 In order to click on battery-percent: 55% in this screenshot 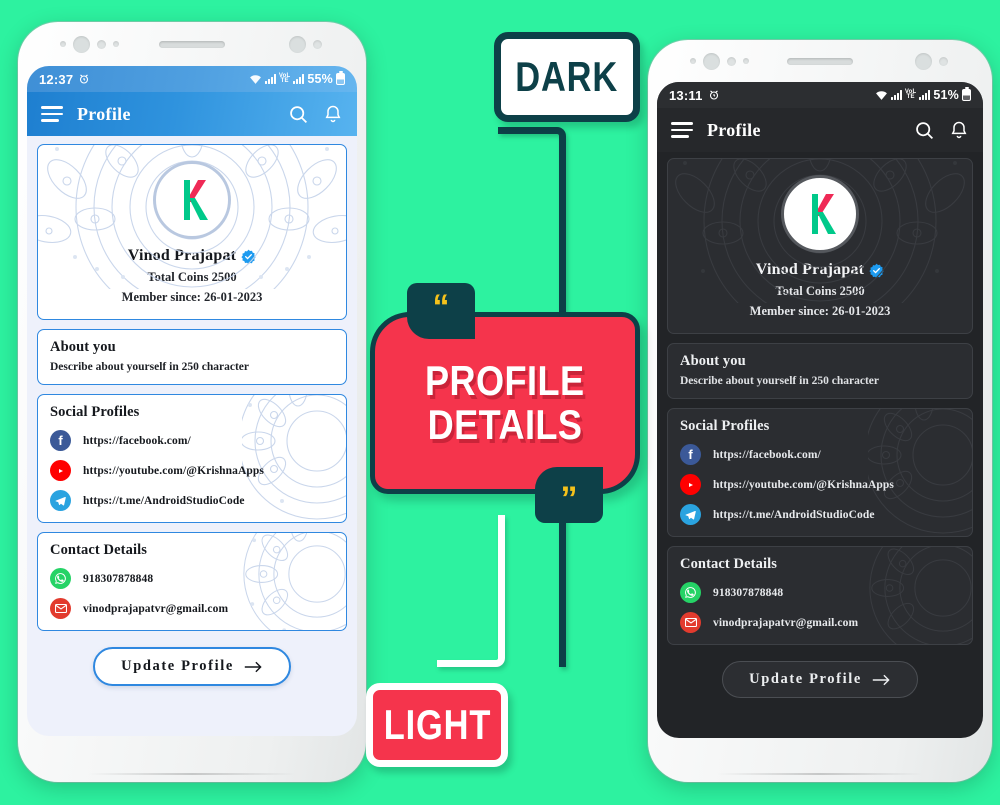, I will do `click(320, 79)`.